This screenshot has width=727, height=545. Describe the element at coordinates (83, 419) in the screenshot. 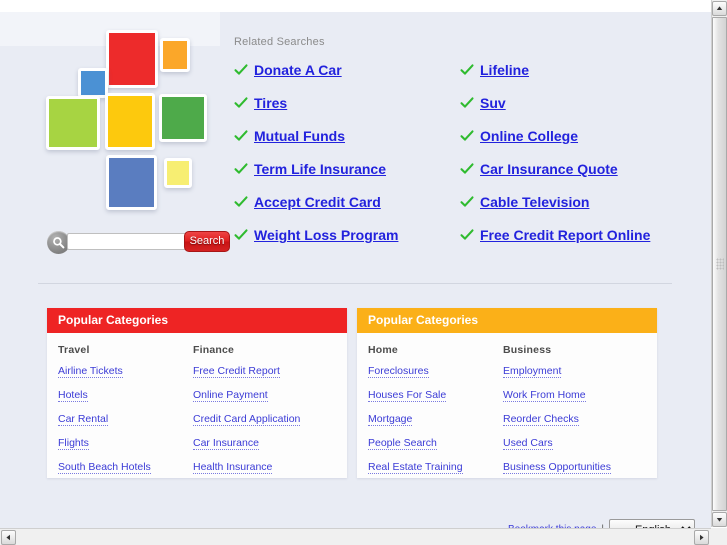

I see `category-link: Car Rental` at that location.